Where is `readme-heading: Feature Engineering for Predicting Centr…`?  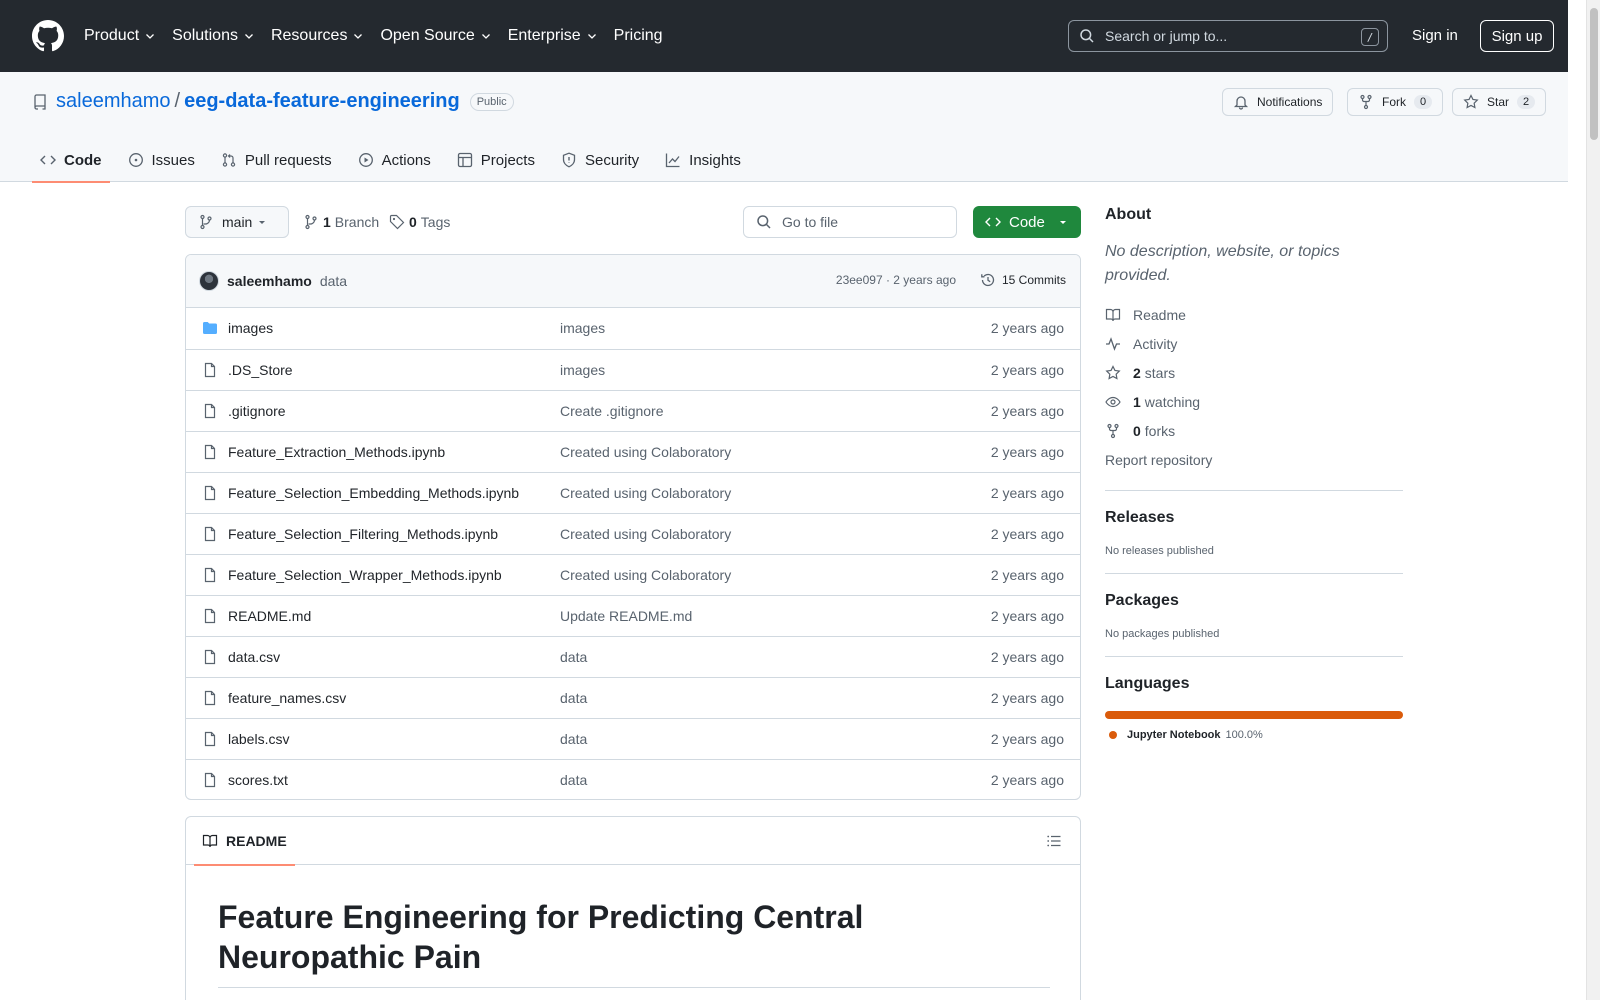
readme-heading: Feature Engineering for Predicting Centr… is located at coordinates (634, 942).